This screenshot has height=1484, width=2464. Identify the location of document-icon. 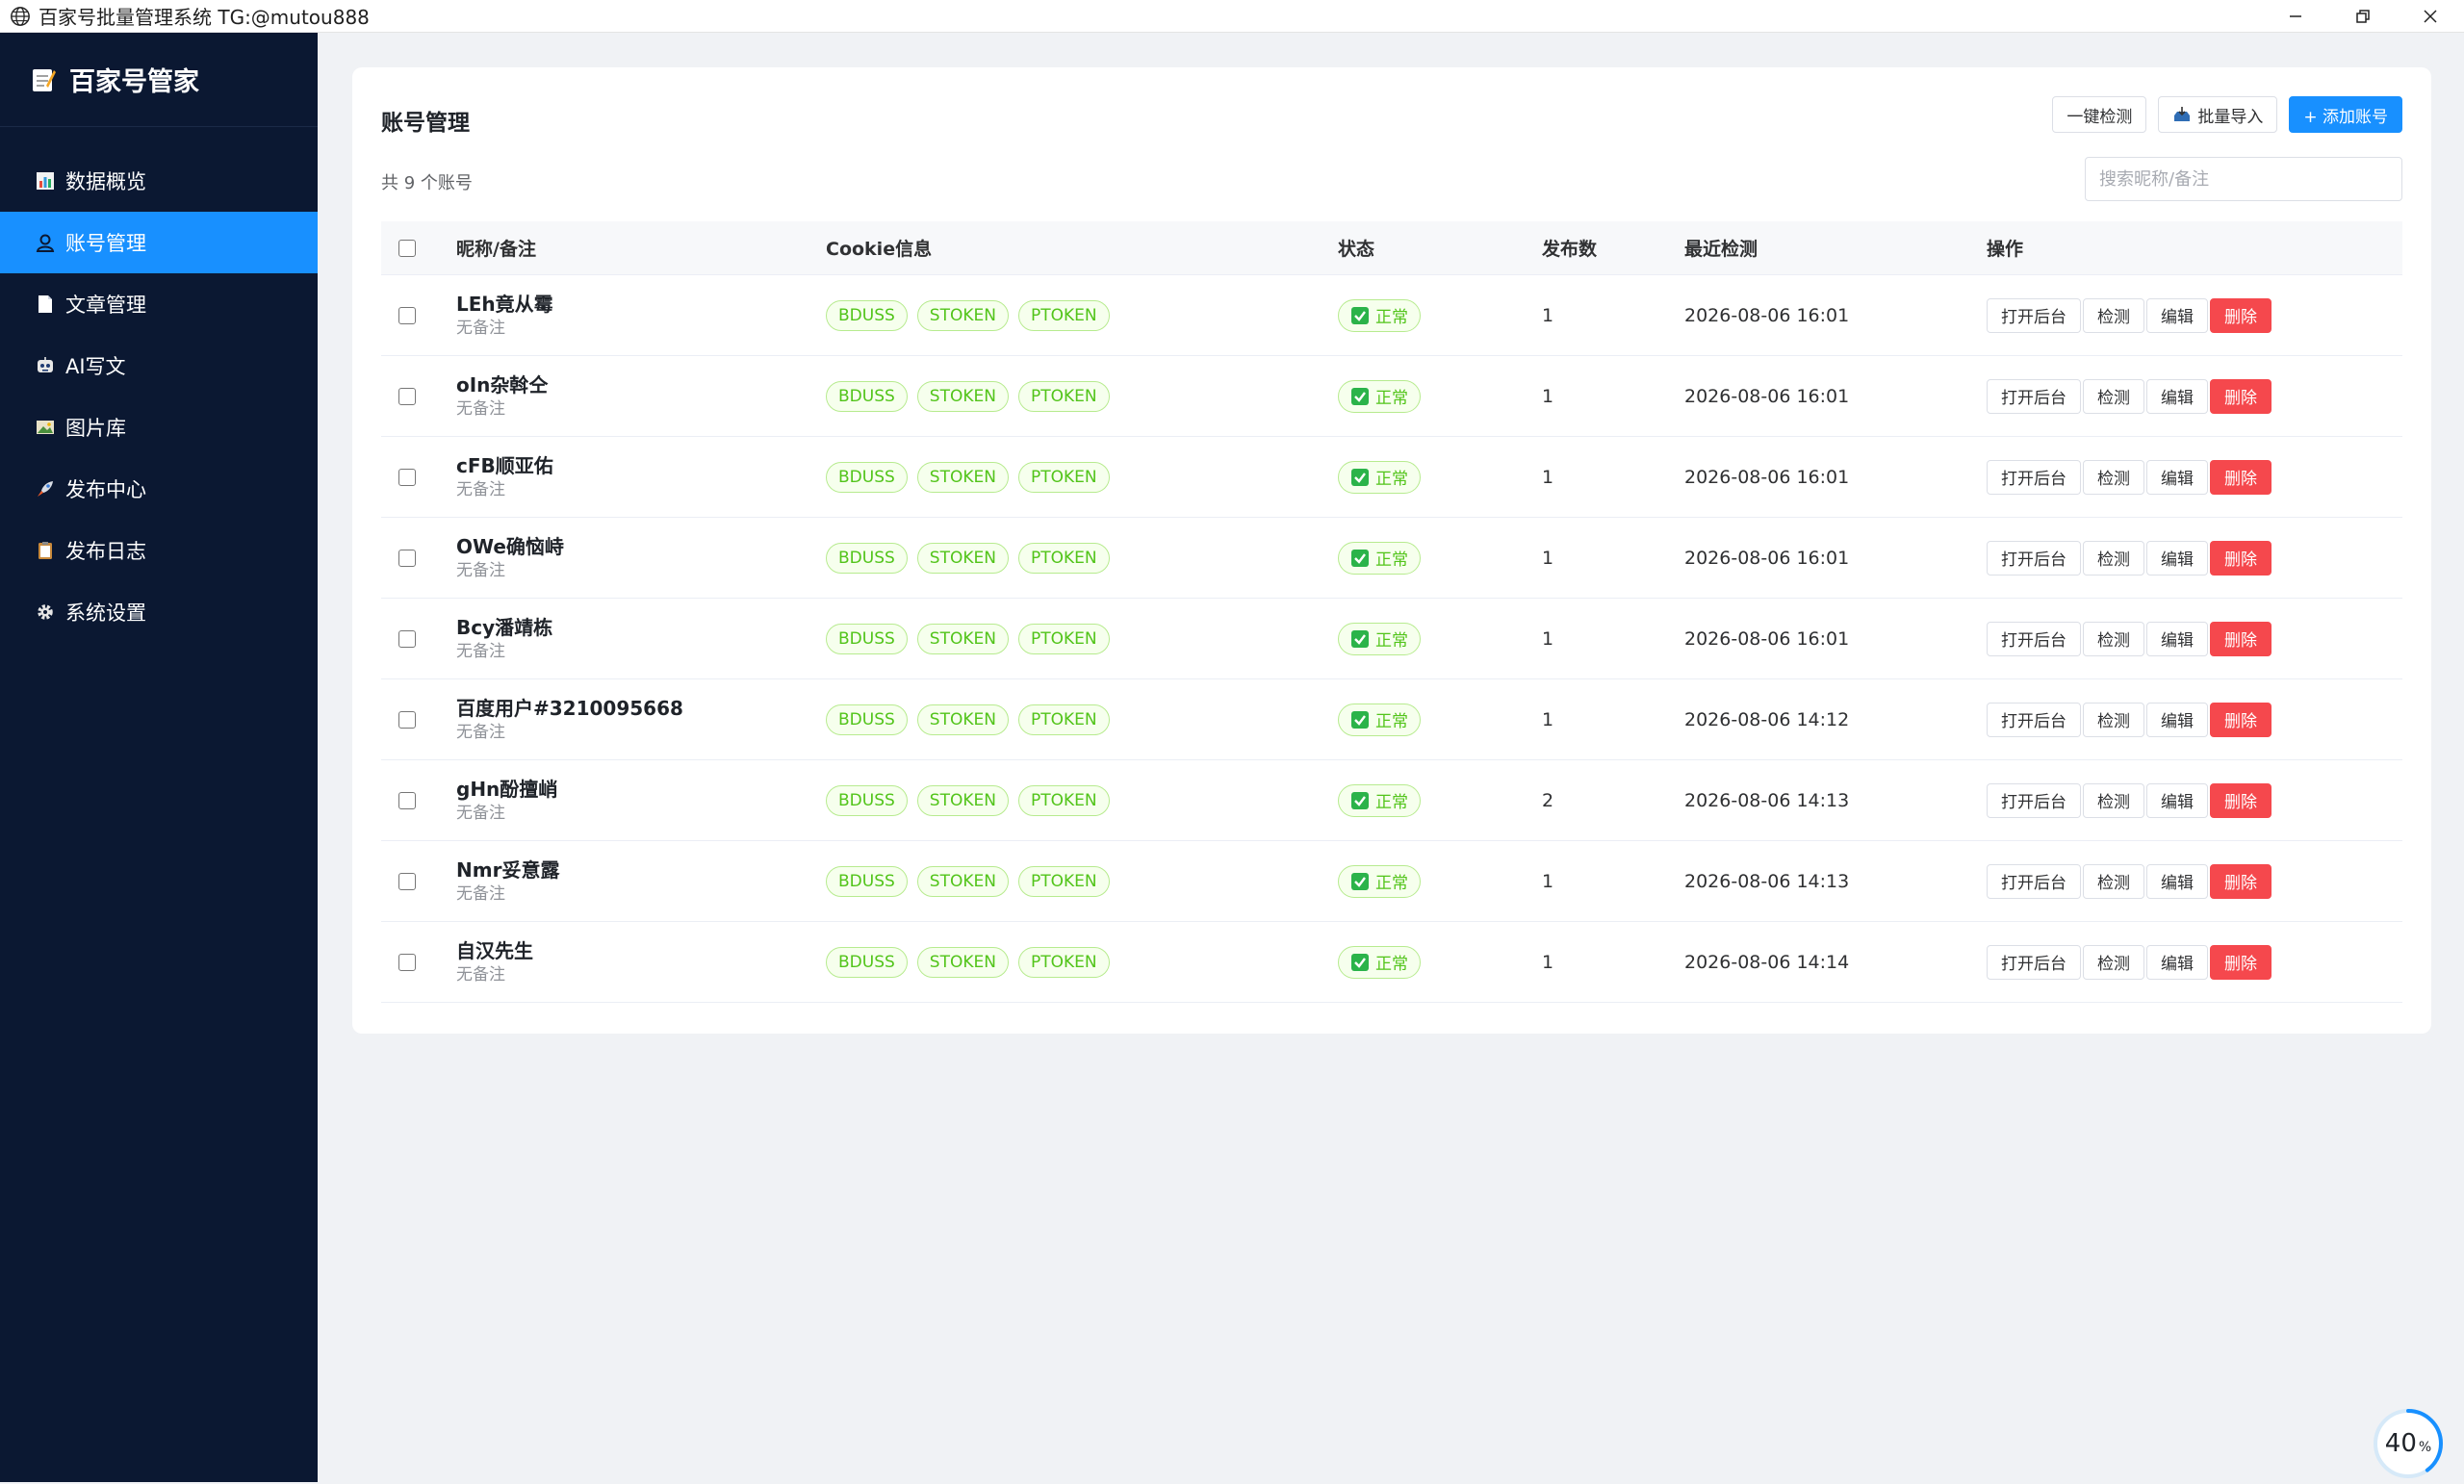
(45, 304).